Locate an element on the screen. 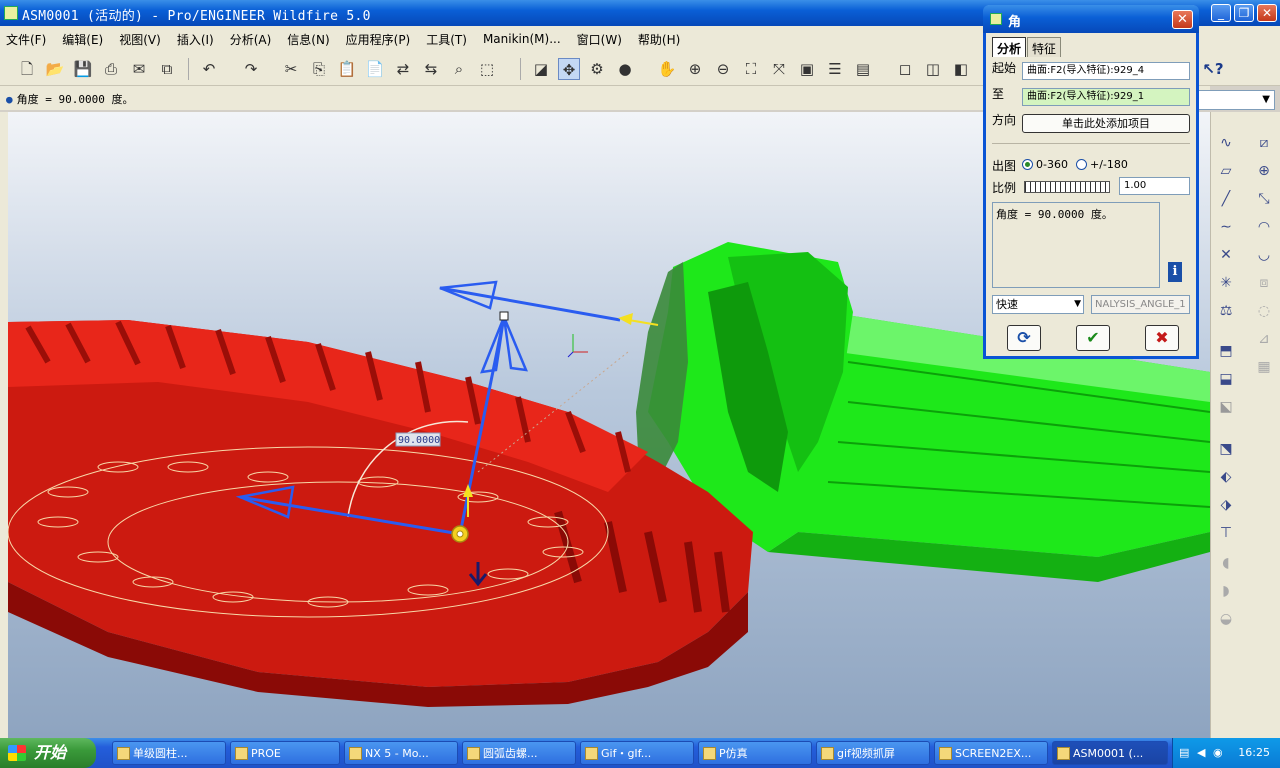 This screenshot has width=1280, height=768. menu-insert: 插入(I) is located at coordinates (195, 39).